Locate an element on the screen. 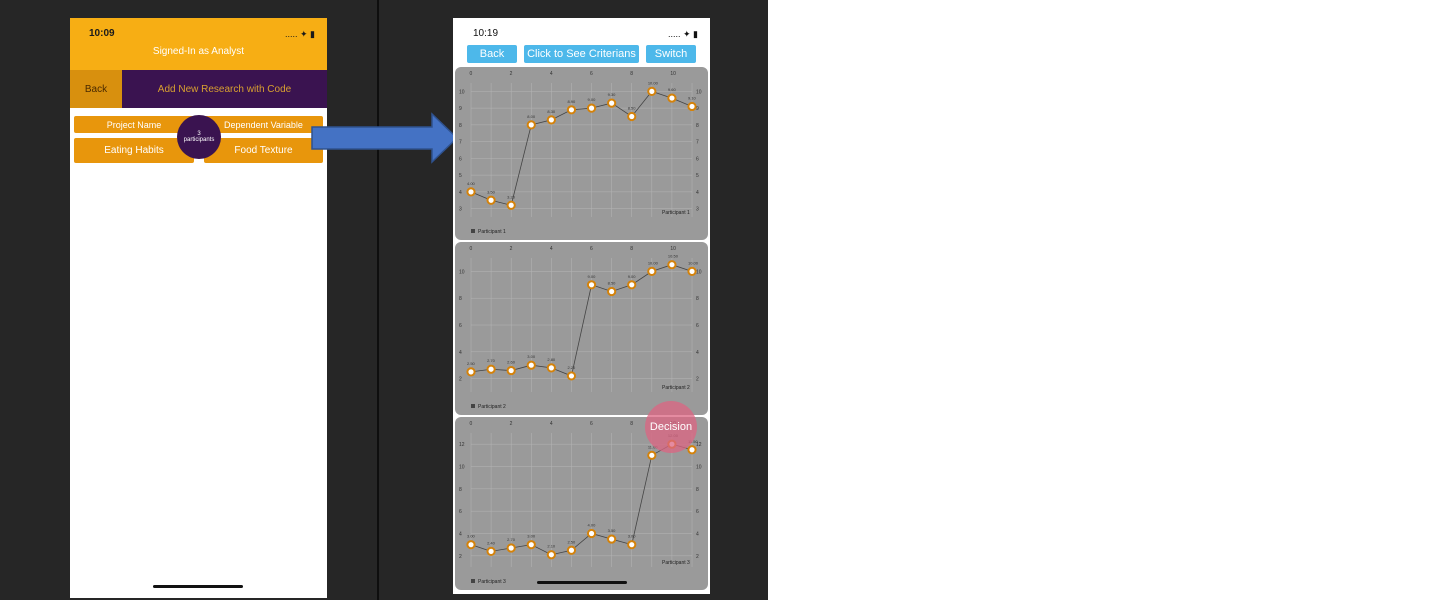 This screenshot has height=600, width=1440. y-tick-label-right: 2 is located at coordinates (697, 557).